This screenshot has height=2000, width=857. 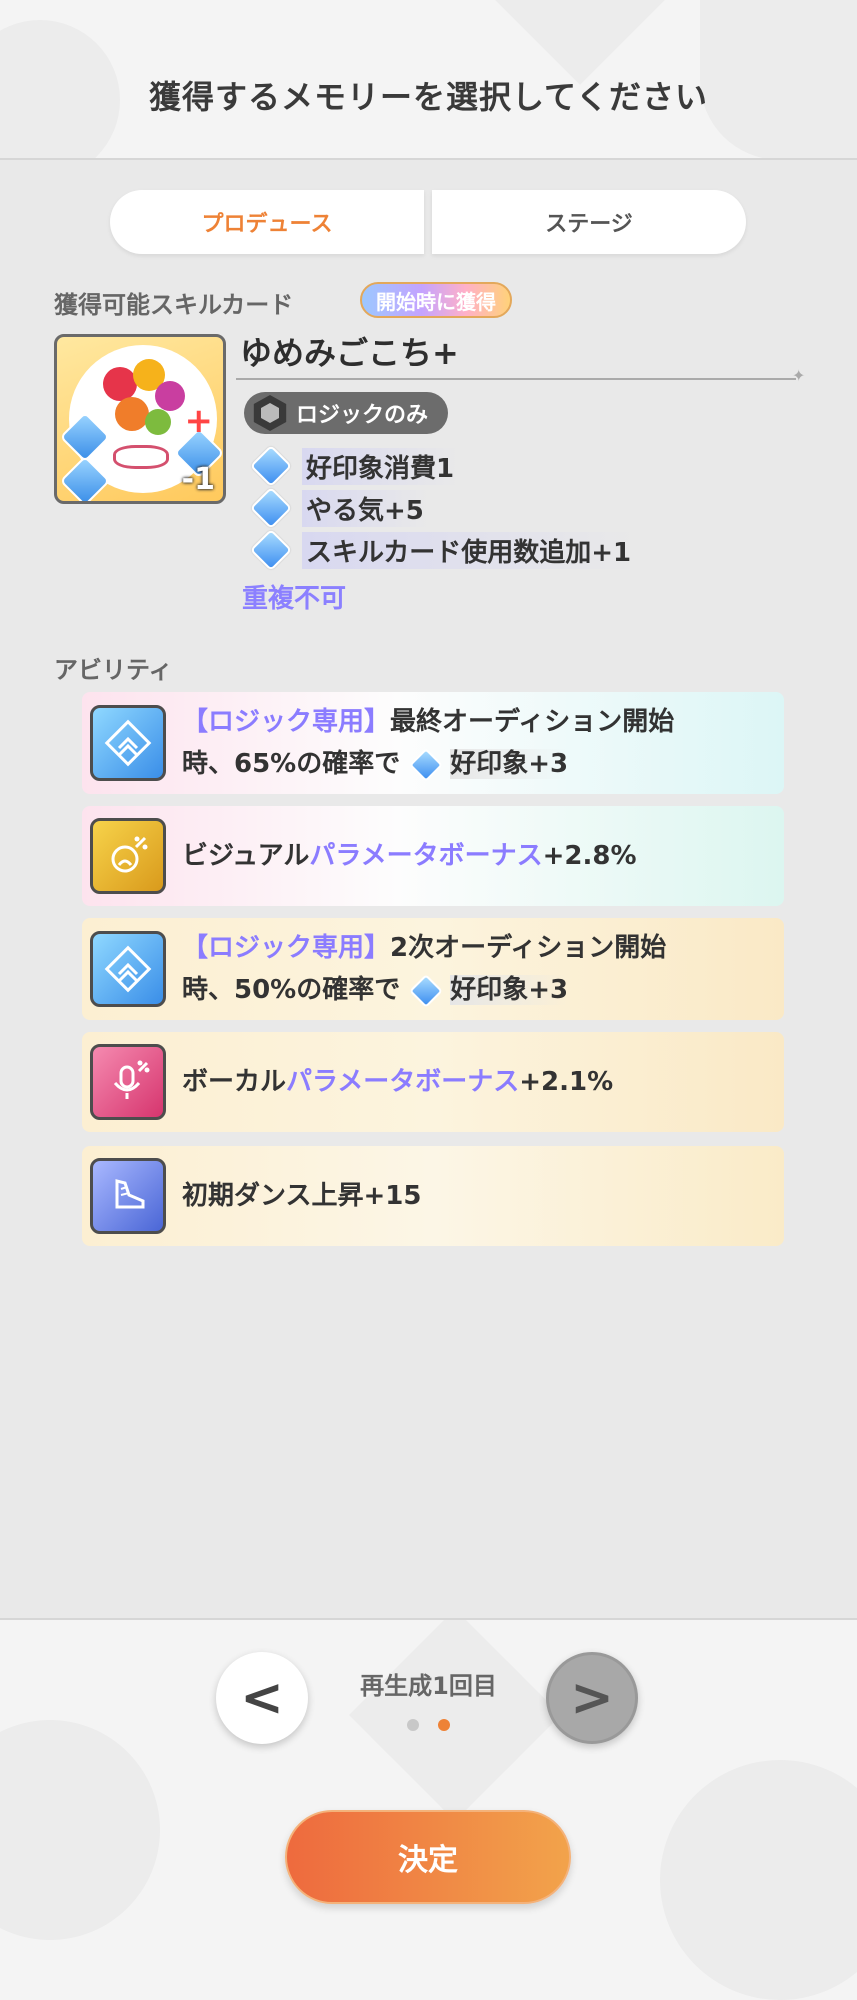 I want to click on effect-row: 好印象消費1, so click(x=354, y=466).